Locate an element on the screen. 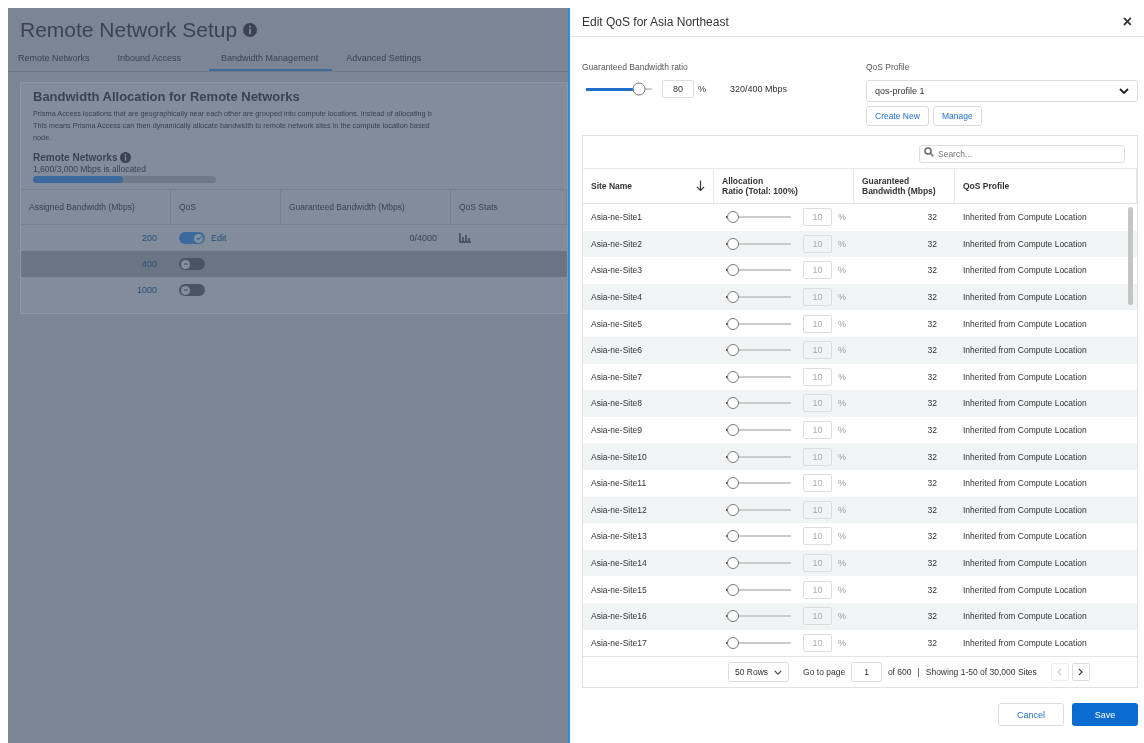  bandwidth-reading: 320/400 Mbps is located at coordinates (759, 89).